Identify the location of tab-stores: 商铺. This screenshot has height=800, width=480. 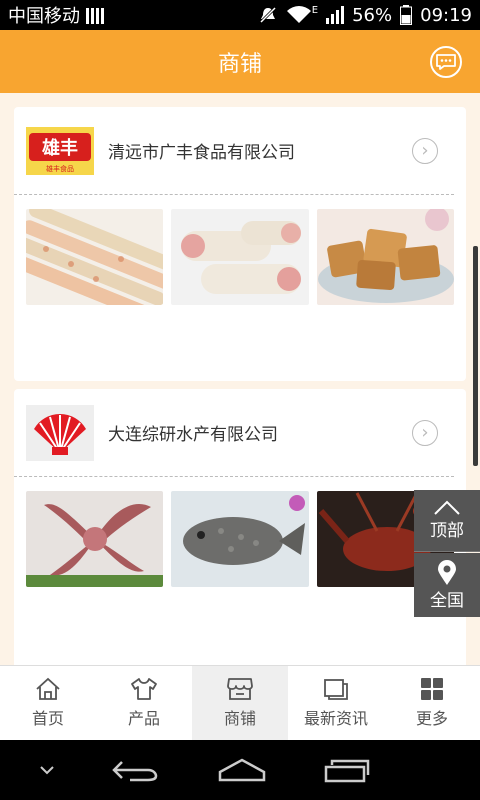
(240, 703).